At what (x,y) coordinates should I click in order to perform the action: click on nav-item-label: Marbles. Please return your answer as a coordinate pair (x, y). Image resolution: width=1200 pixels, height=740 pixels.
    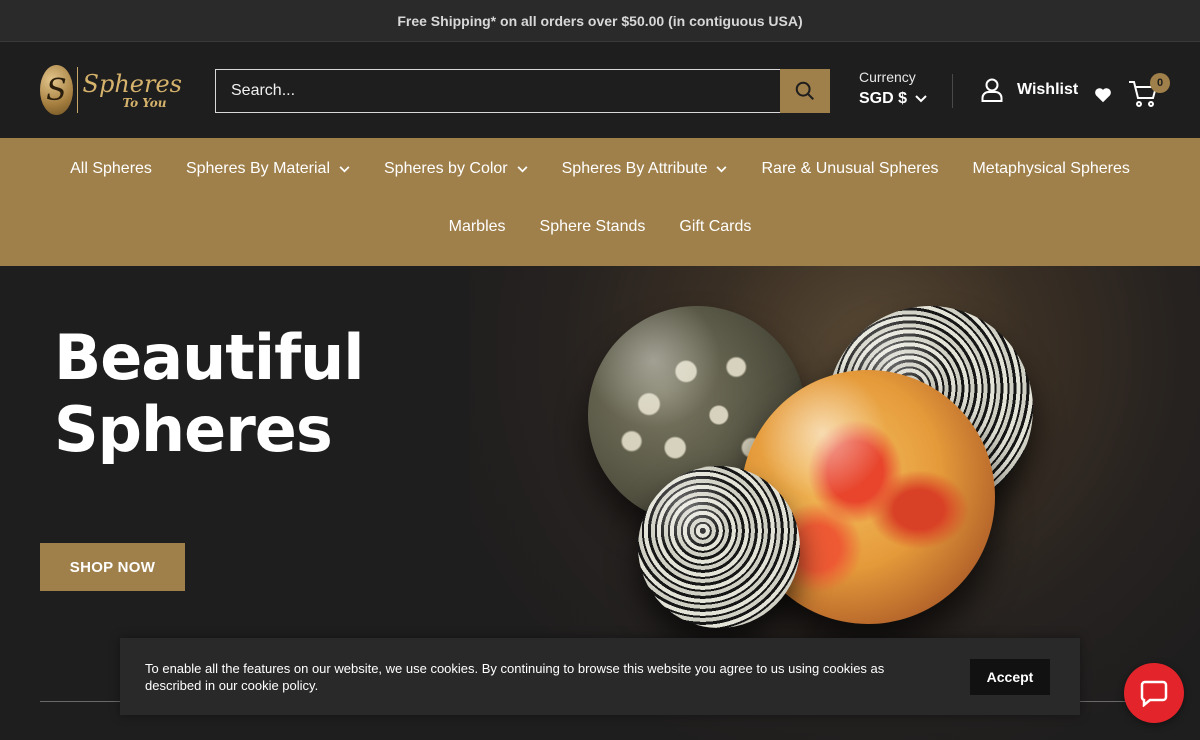
    Looking at the image, I should click on (477, 226).